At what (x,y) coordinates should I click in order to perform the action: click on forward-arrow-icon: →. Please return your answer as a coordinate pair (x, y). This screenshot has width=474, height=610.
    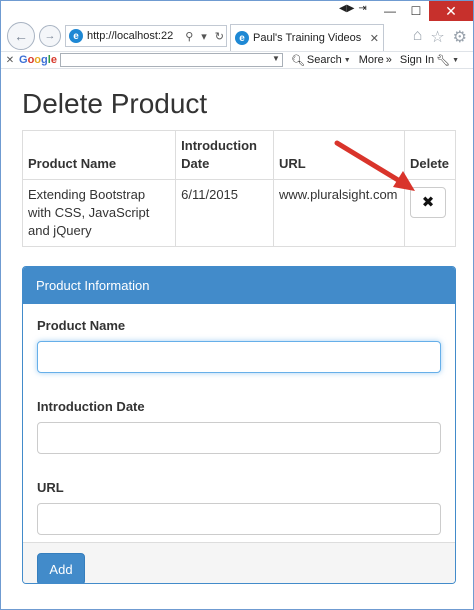
    Looking at the image, I should click on (50, 36).